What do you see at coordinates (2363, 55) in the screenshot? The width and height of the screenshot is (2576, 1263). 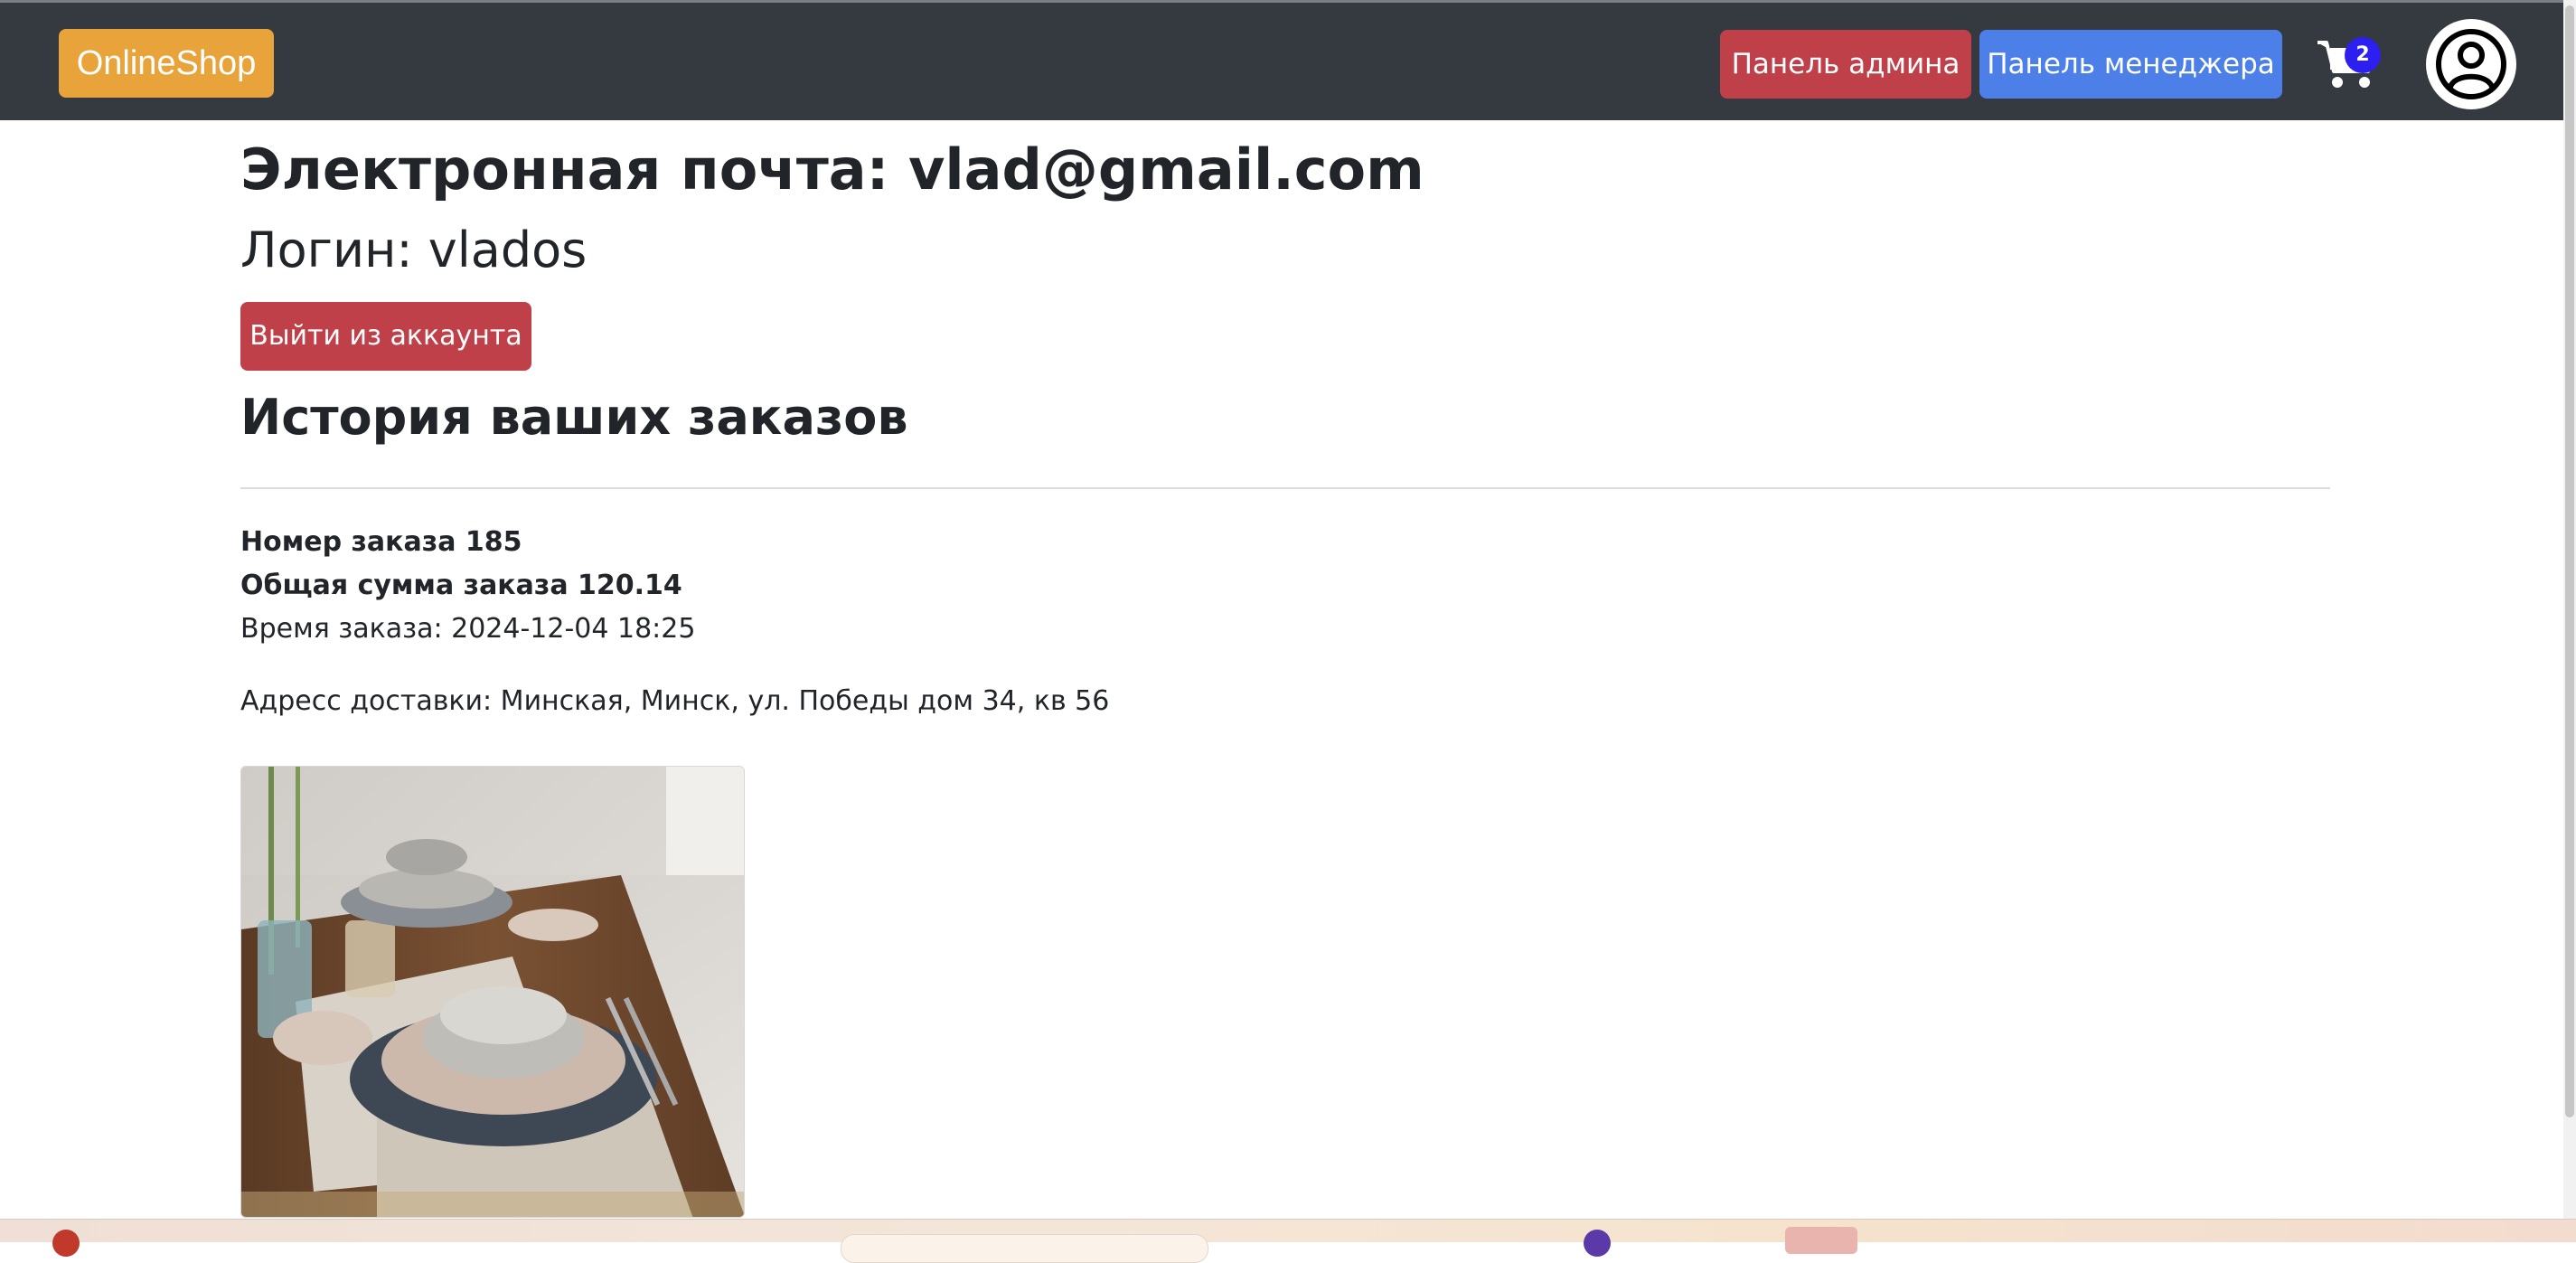 I see `cart-count-badge: 2` at bounding box center [2363, 55].